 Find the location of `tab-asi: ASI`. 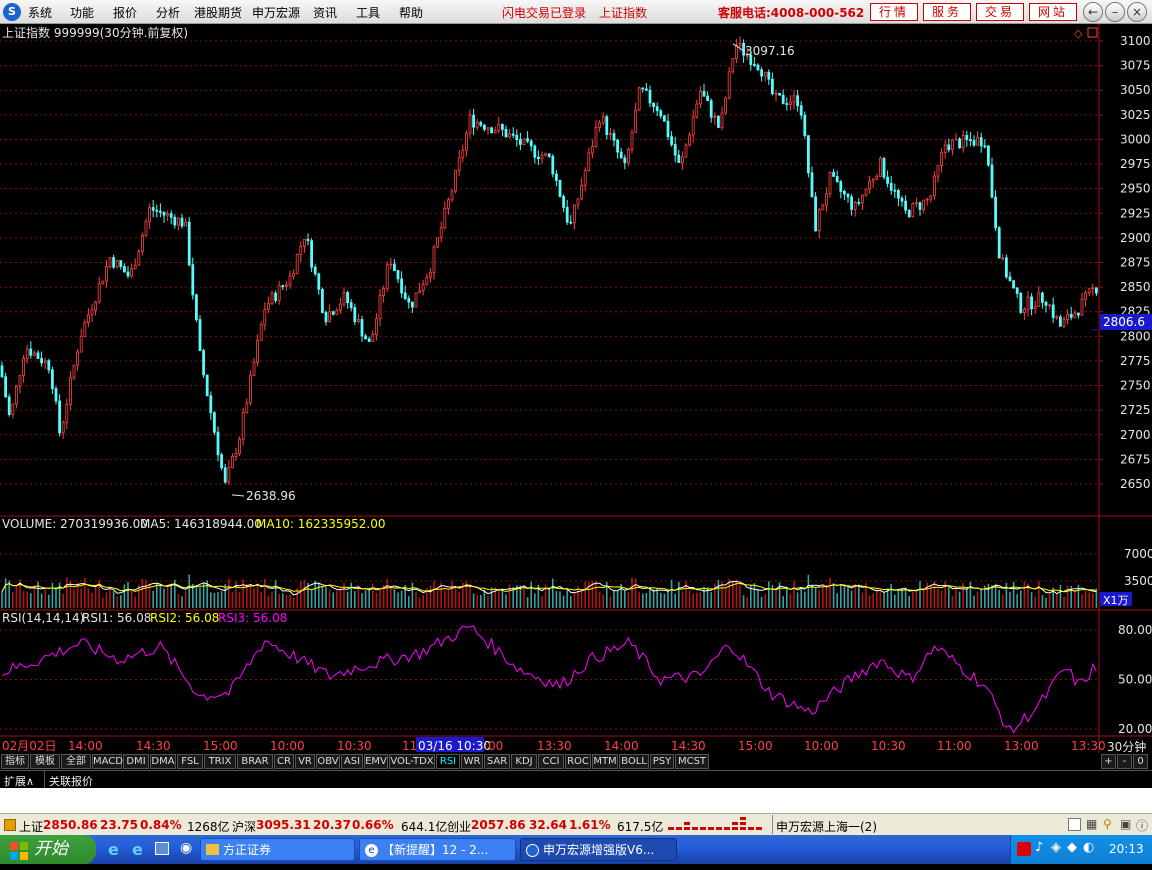

tab-asi: ASI is located at coordinates (352, 761).